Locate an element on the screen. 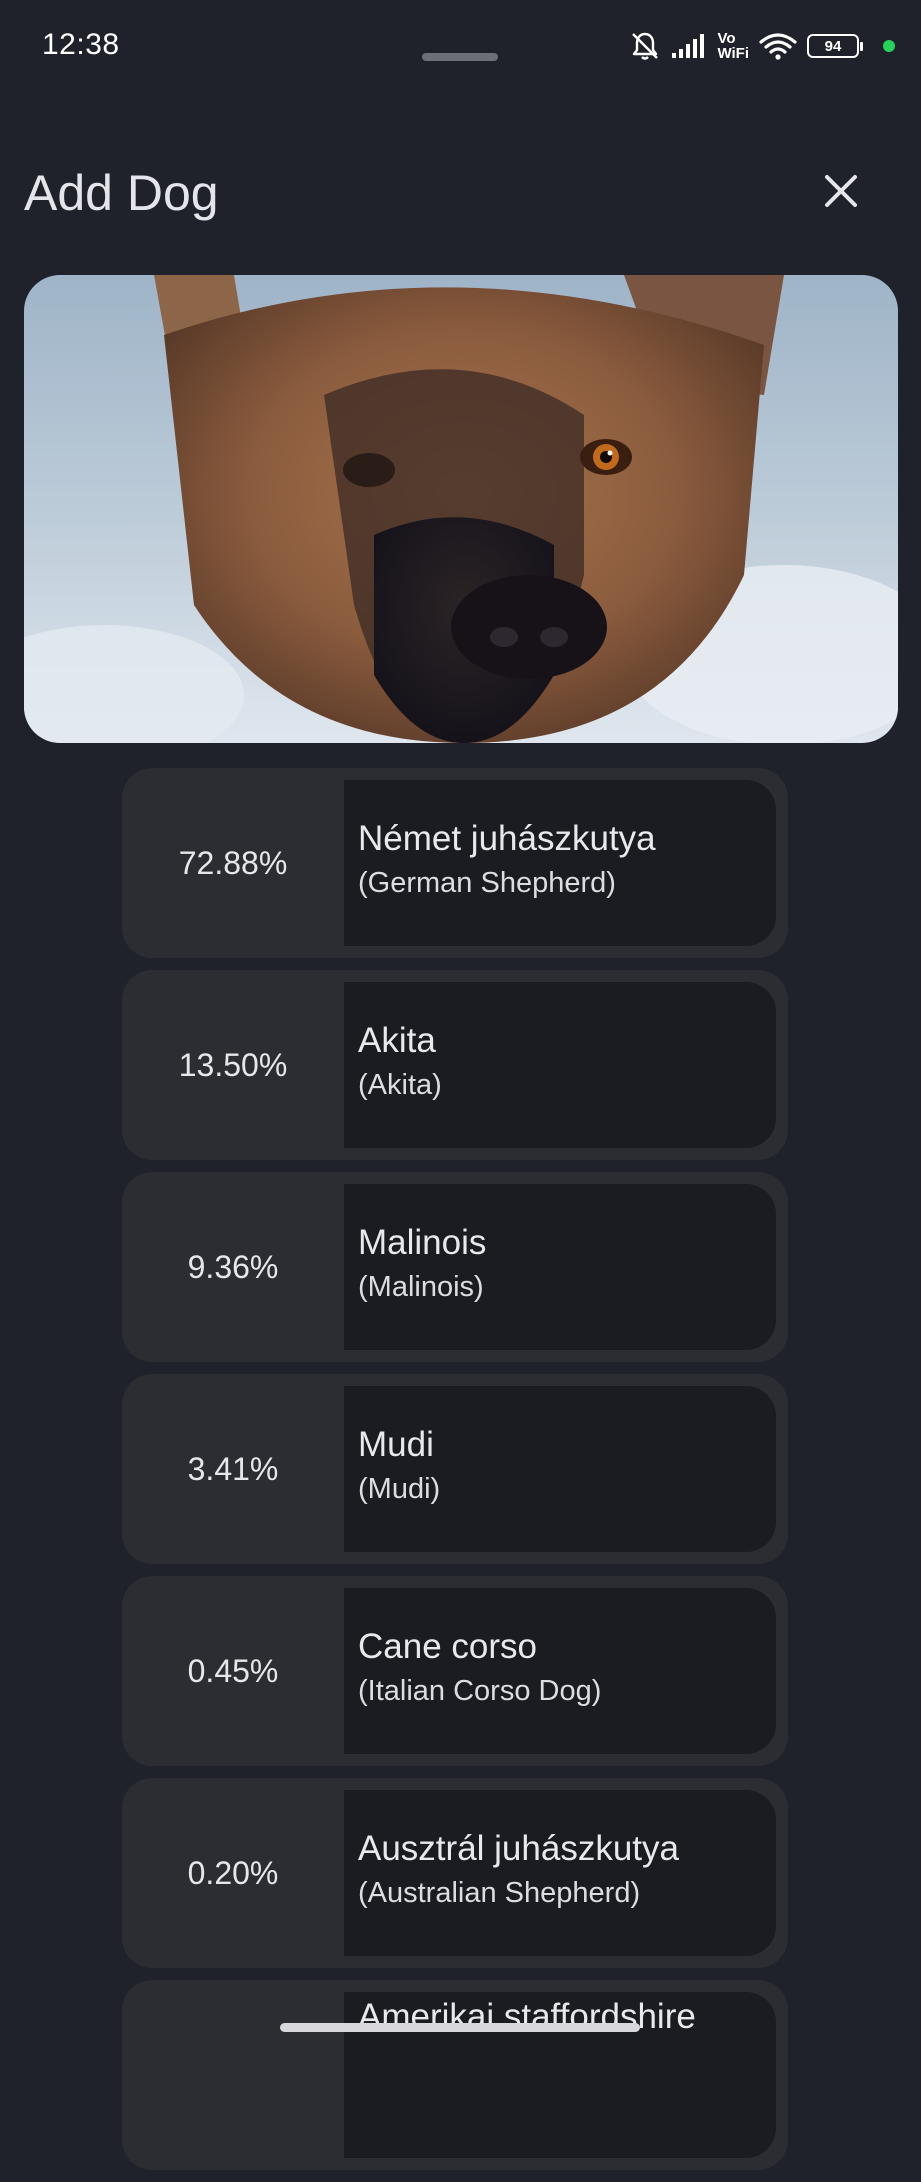 Image resolution: width=921 pixels, height=2182 pixels. breed-result-card: 9.36% Malinois (Malinois) is located at coordinates (455, 1267).